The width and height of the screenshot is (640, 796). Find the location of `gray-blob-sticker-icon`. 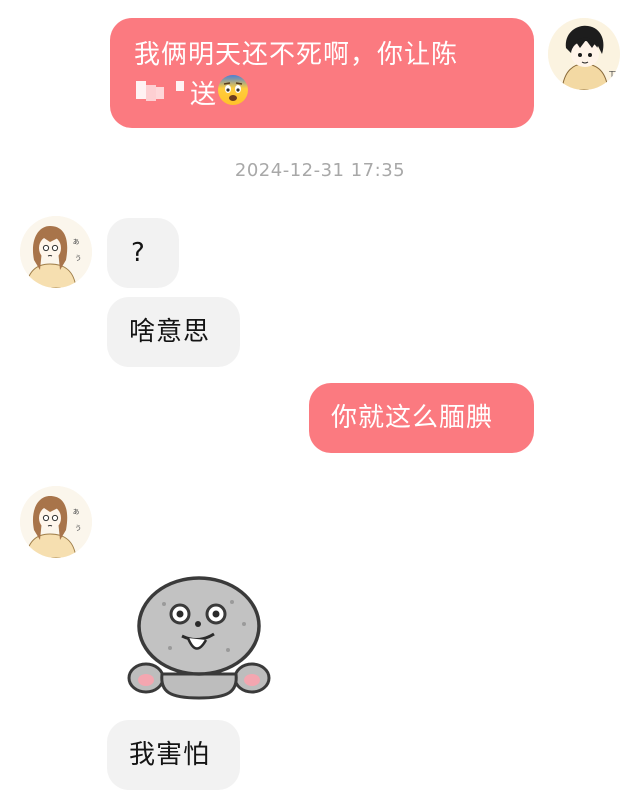

gray-blob-sticker-icon is located at coordinates (199, 638).